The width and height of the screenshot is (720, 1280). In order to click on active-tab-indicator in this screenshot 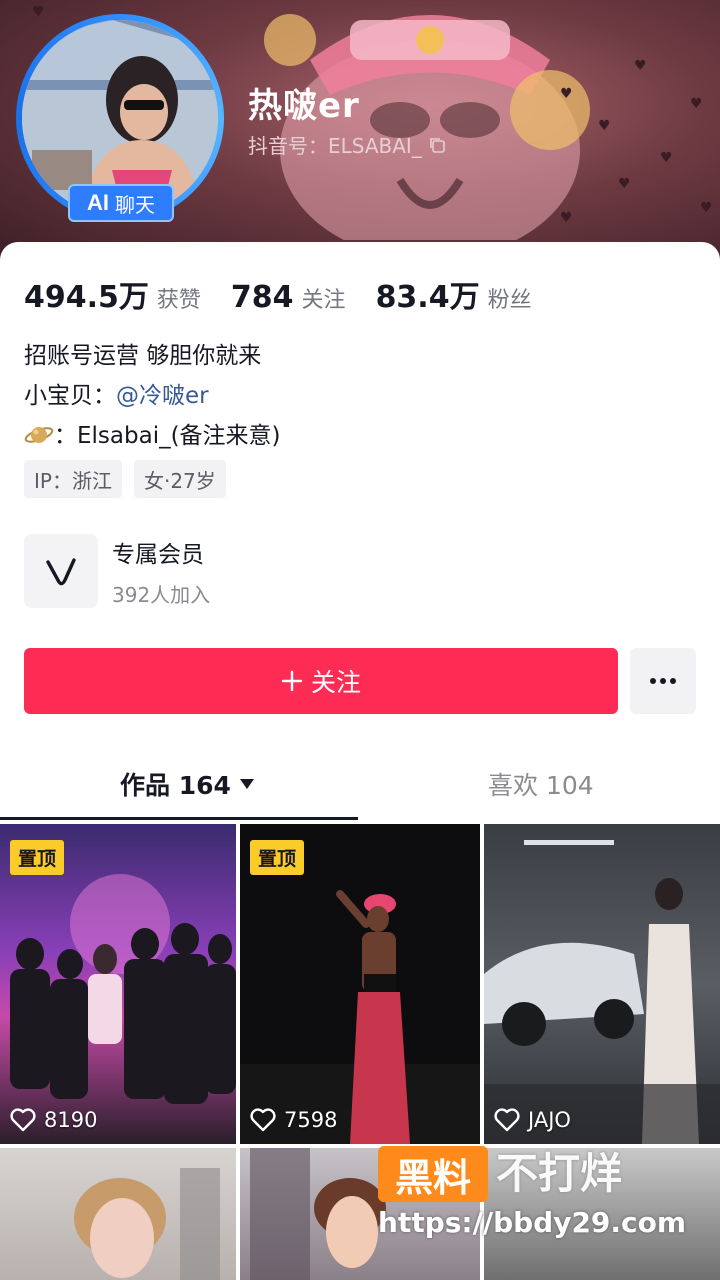, I will do `click(179, 818)`.